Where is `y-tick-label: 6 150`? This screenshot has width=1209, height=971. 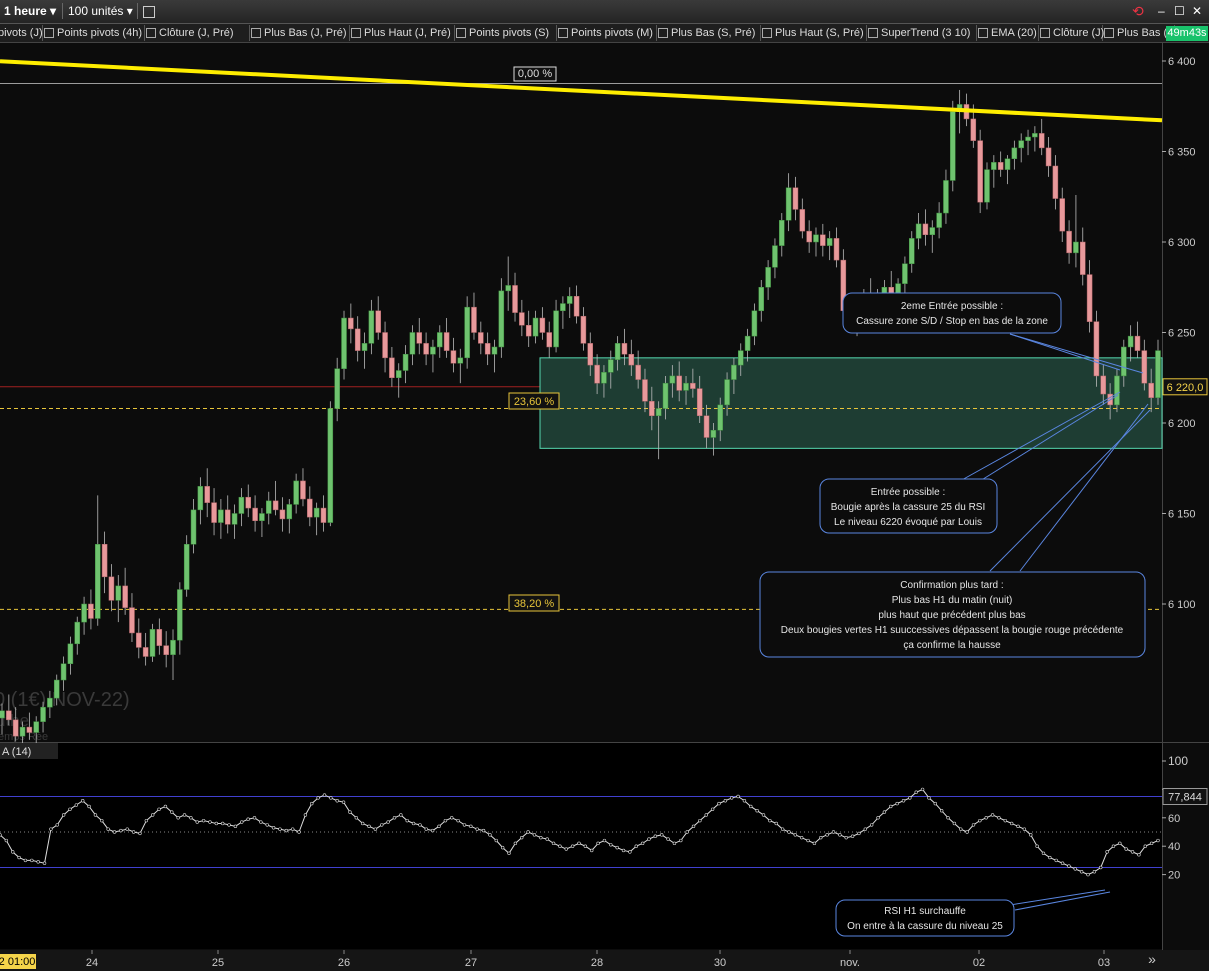
y-tick-label: 6 150 is located at coordinates (1182, 515).